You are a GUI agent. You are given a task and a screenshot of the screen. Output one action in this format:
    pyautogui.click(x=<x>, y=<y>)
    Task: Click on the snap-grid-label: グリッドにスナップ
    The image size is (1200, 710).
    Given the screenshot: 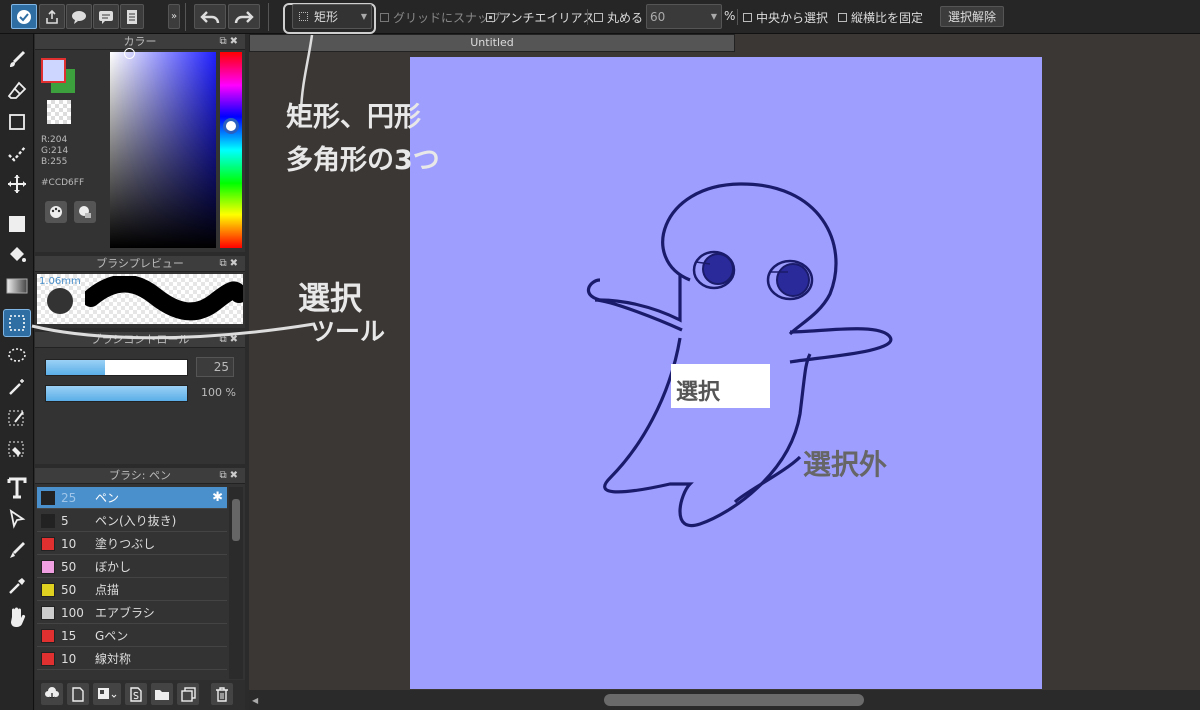 What is the action you would take?
    pyautogui.click(x=447, y=18)
    